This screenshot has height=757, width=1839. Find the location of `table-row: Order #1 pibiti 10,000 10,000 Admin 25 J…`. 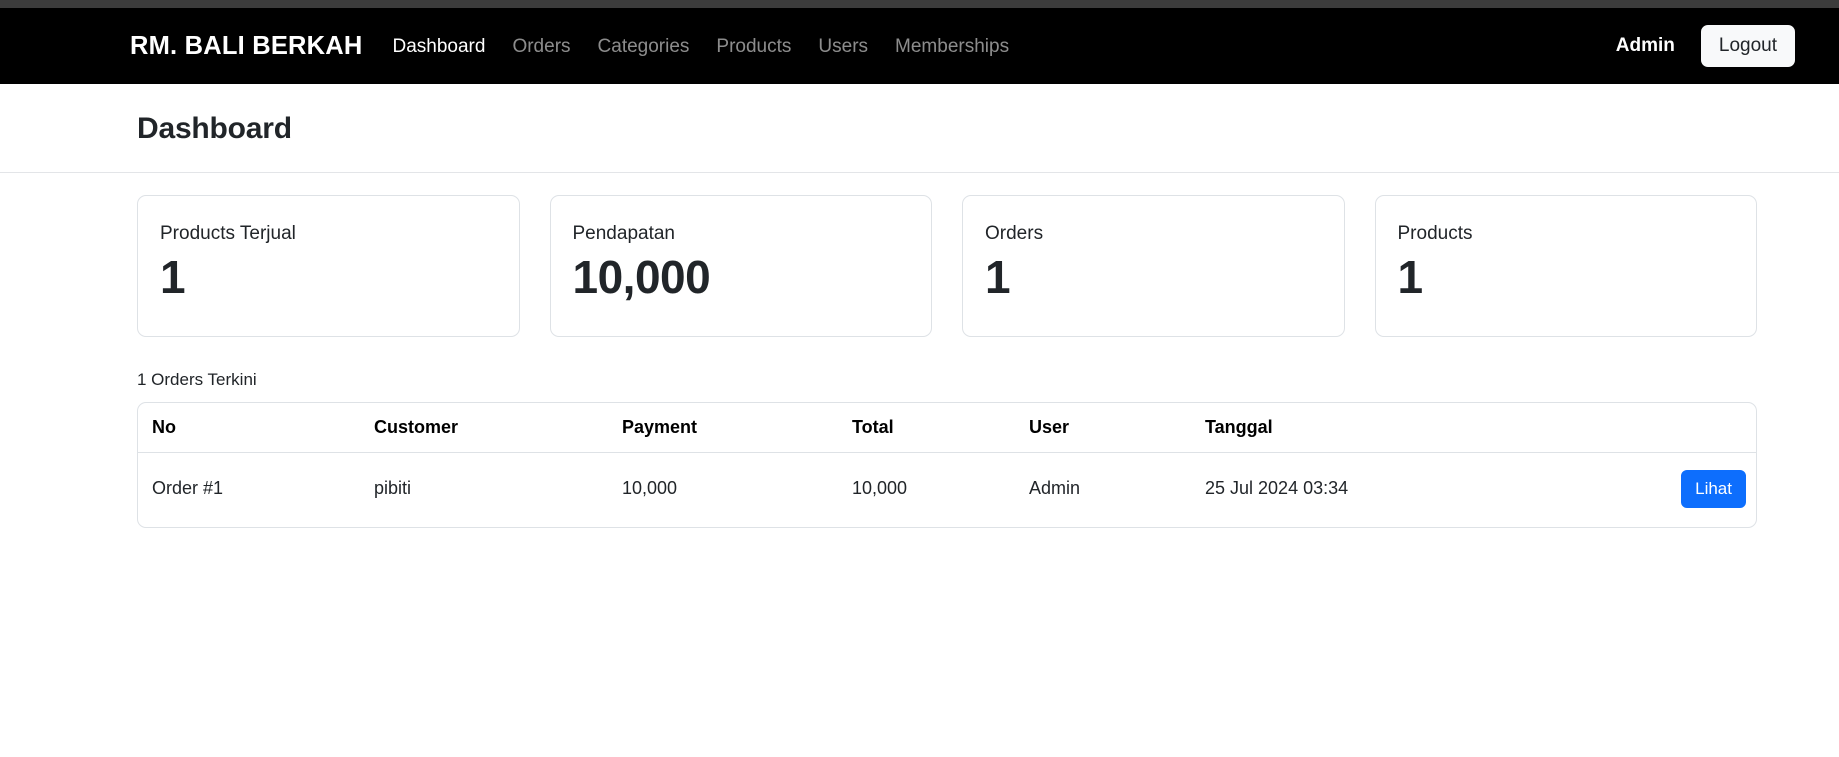

table-row: Order #1 pibiti 10,000 10,000 Admin 25 J… is located at coordinates (947, 490).